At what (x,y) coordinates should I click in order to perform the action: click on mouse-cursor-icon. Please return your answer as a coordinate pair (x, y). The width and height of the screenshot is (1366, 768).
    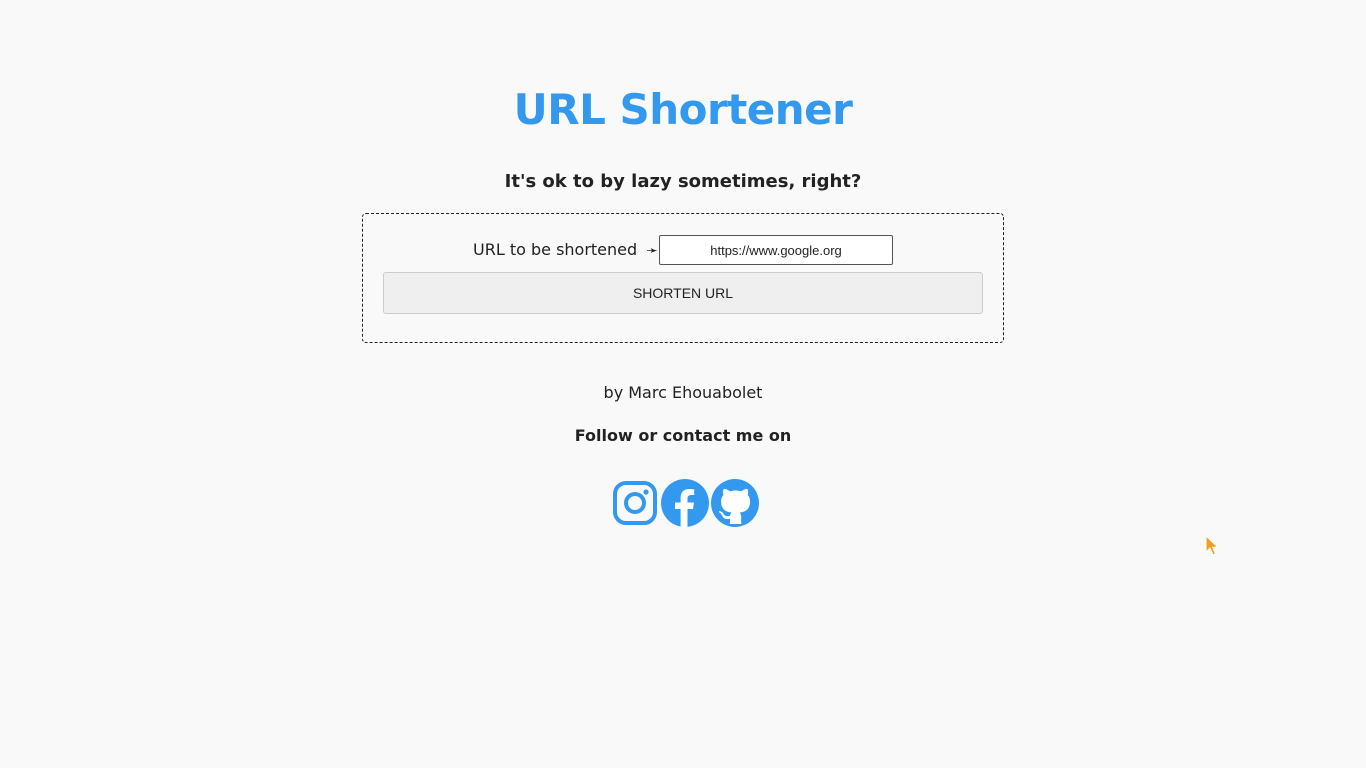
    Looking at the image, I should click on (1212, 545).